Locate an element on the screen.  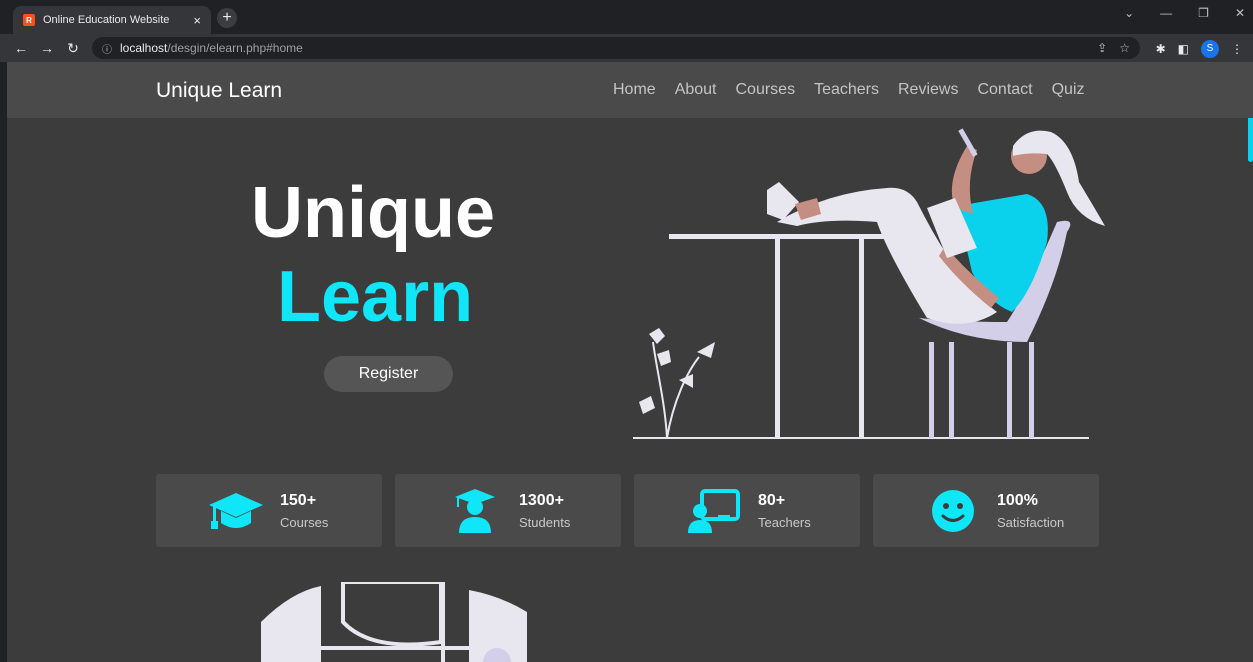
share-icon: ⇪ is located at coordinates (1102, 48).